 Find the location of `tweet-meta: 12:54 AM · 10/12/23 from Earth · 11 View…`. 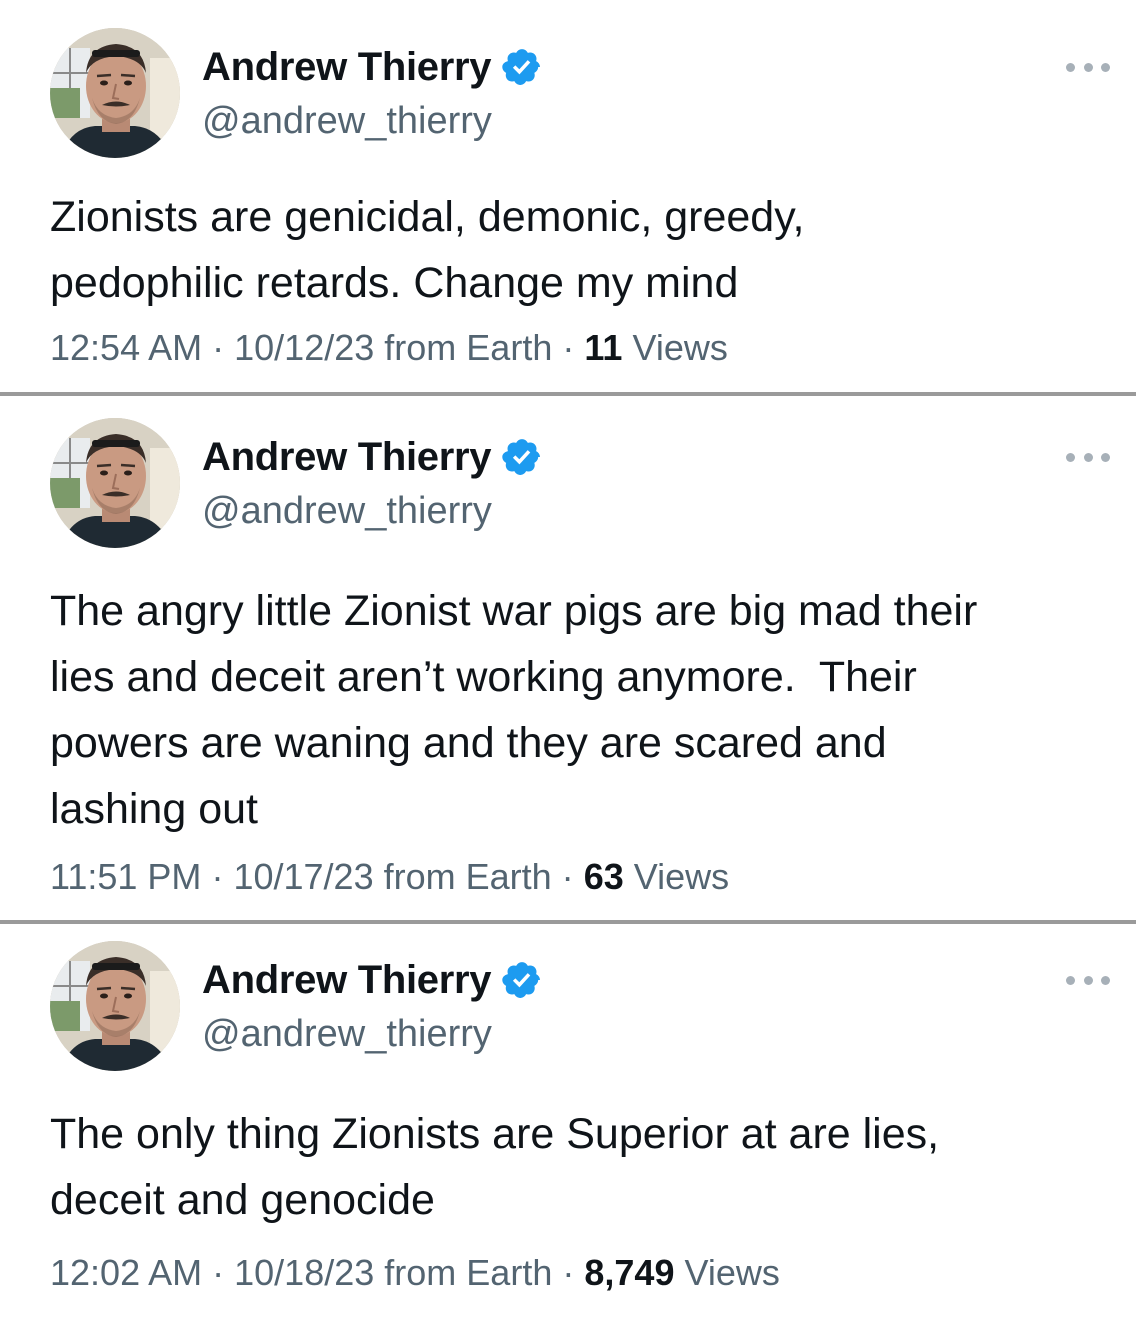

tweet-meta: 12:54 AM · 10/12/23 from Earth · 11 View… is located at coordinates (389, 348).